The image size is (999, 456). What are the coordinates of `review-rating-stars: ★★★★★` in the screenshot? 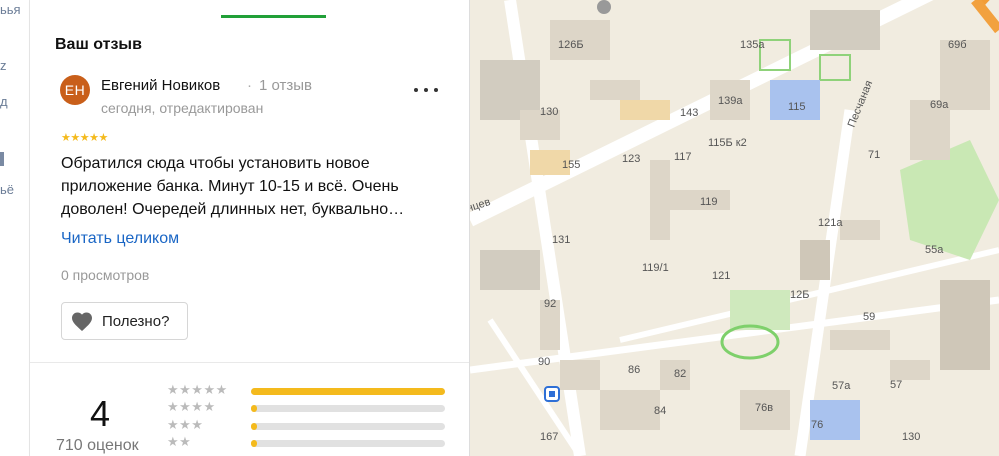 It's located at (84, 138).